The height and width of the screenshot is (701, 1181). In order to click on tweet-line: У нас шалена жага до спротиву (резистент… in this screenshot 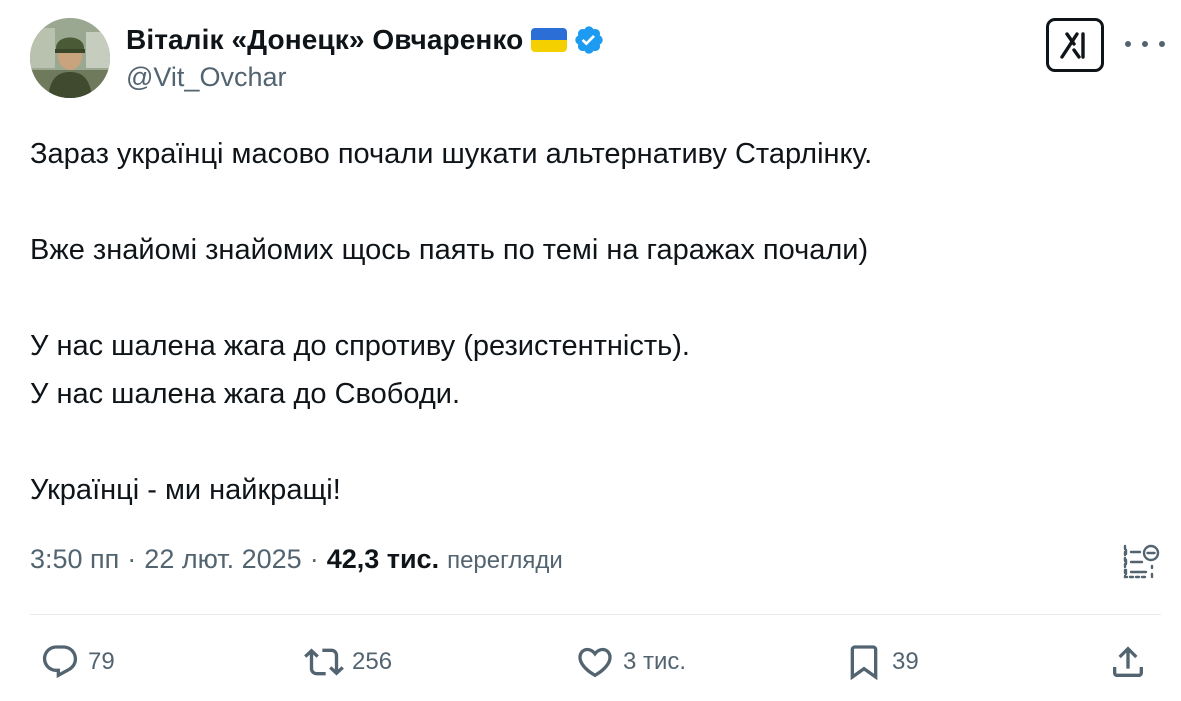, I will do `click(360, 346)`.